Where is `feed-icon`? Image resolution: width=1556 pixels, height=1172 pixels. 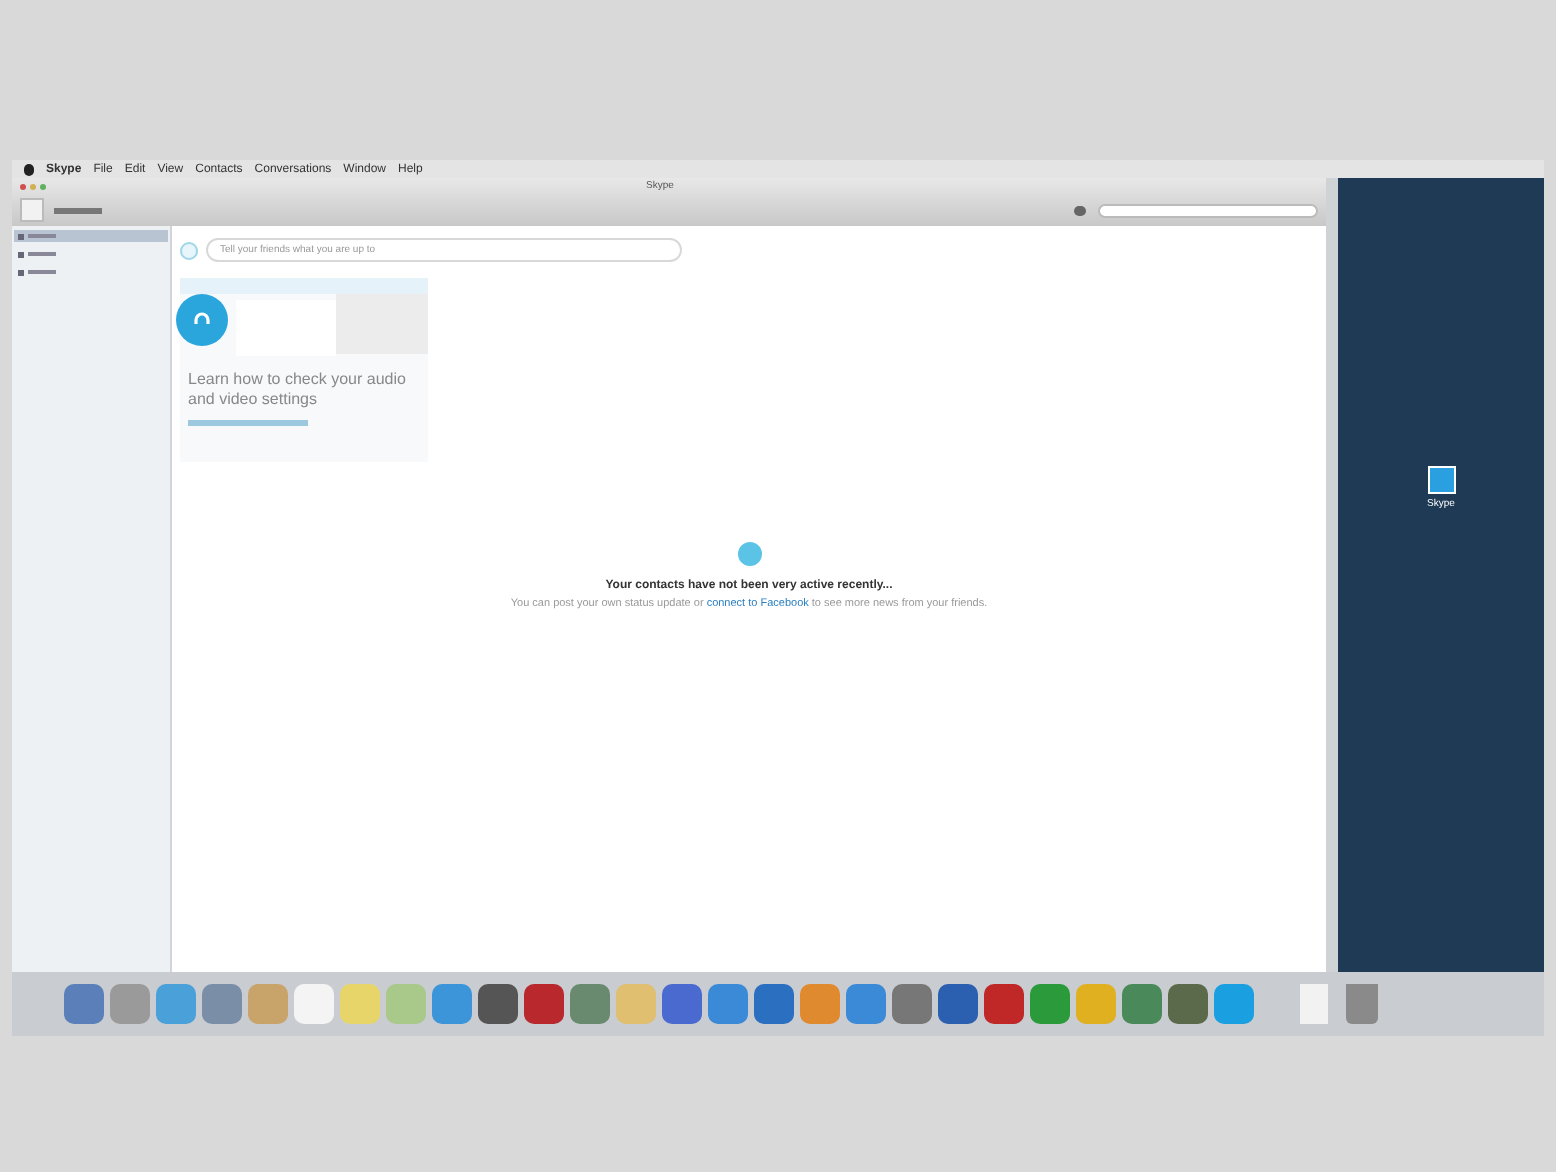 feed-icon is located at coordinates (749, 554).